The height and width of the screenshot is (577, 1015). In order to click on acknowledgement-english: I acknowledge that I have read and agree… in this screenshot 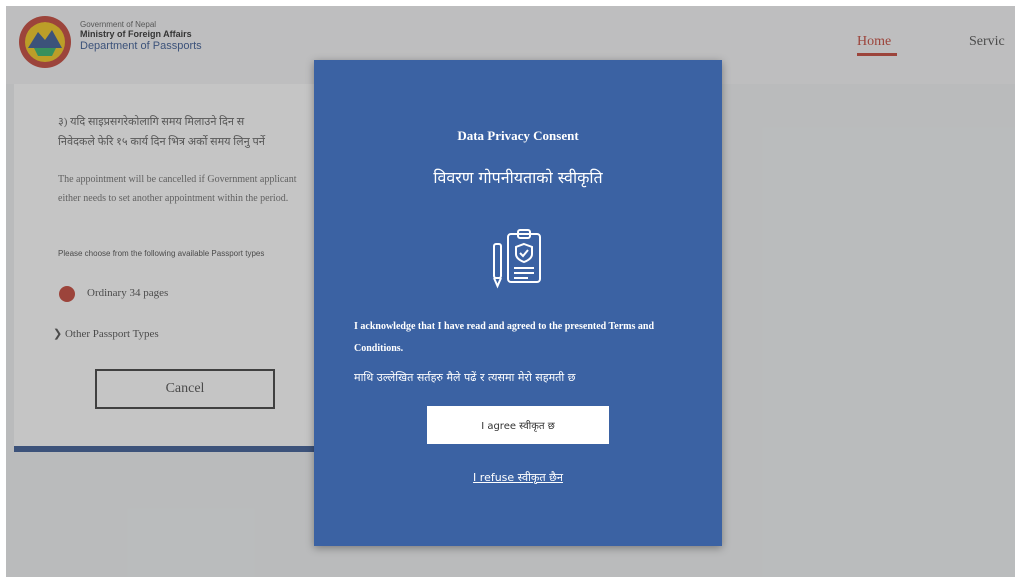, I will do `click(504, 337)`.